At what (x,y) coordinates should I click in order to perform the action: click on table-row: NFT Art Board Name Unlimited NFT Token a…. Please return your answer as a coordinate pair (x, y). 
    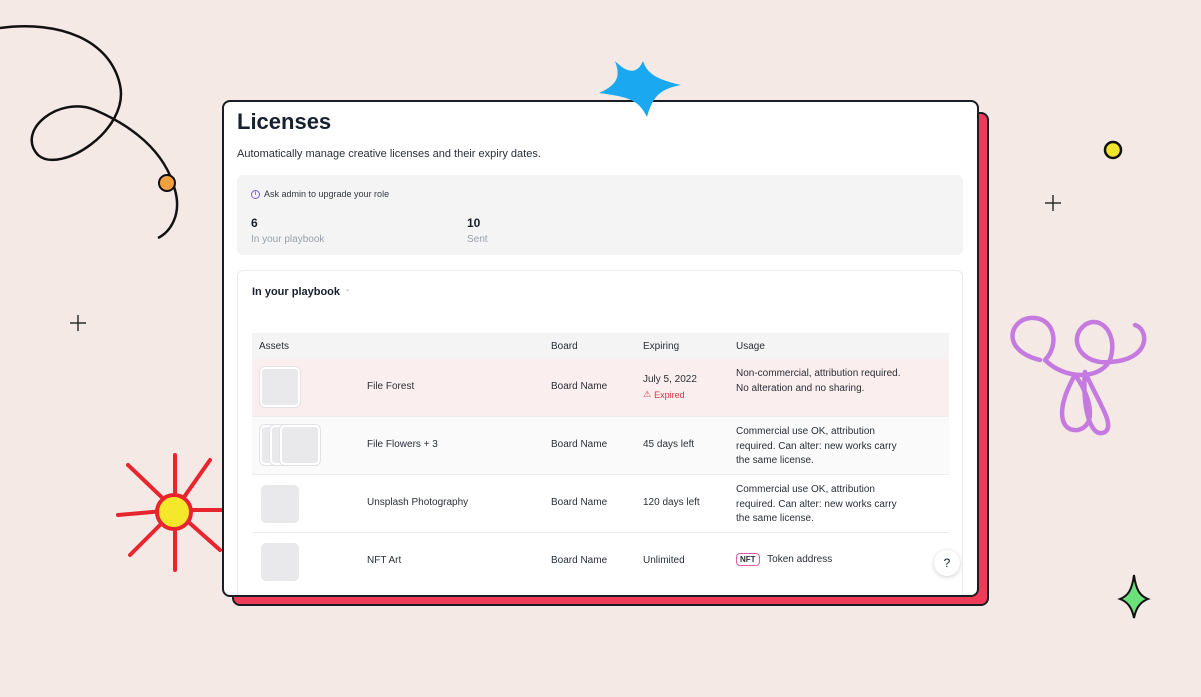
    Looking at the image, I should click on (600, 561).